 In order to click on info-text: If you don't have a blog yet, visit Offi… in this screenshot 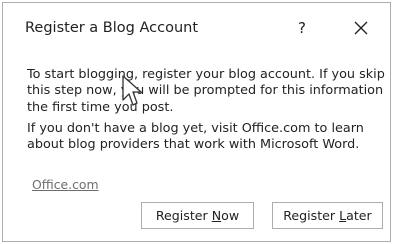, I will do `click(195, 137)`.